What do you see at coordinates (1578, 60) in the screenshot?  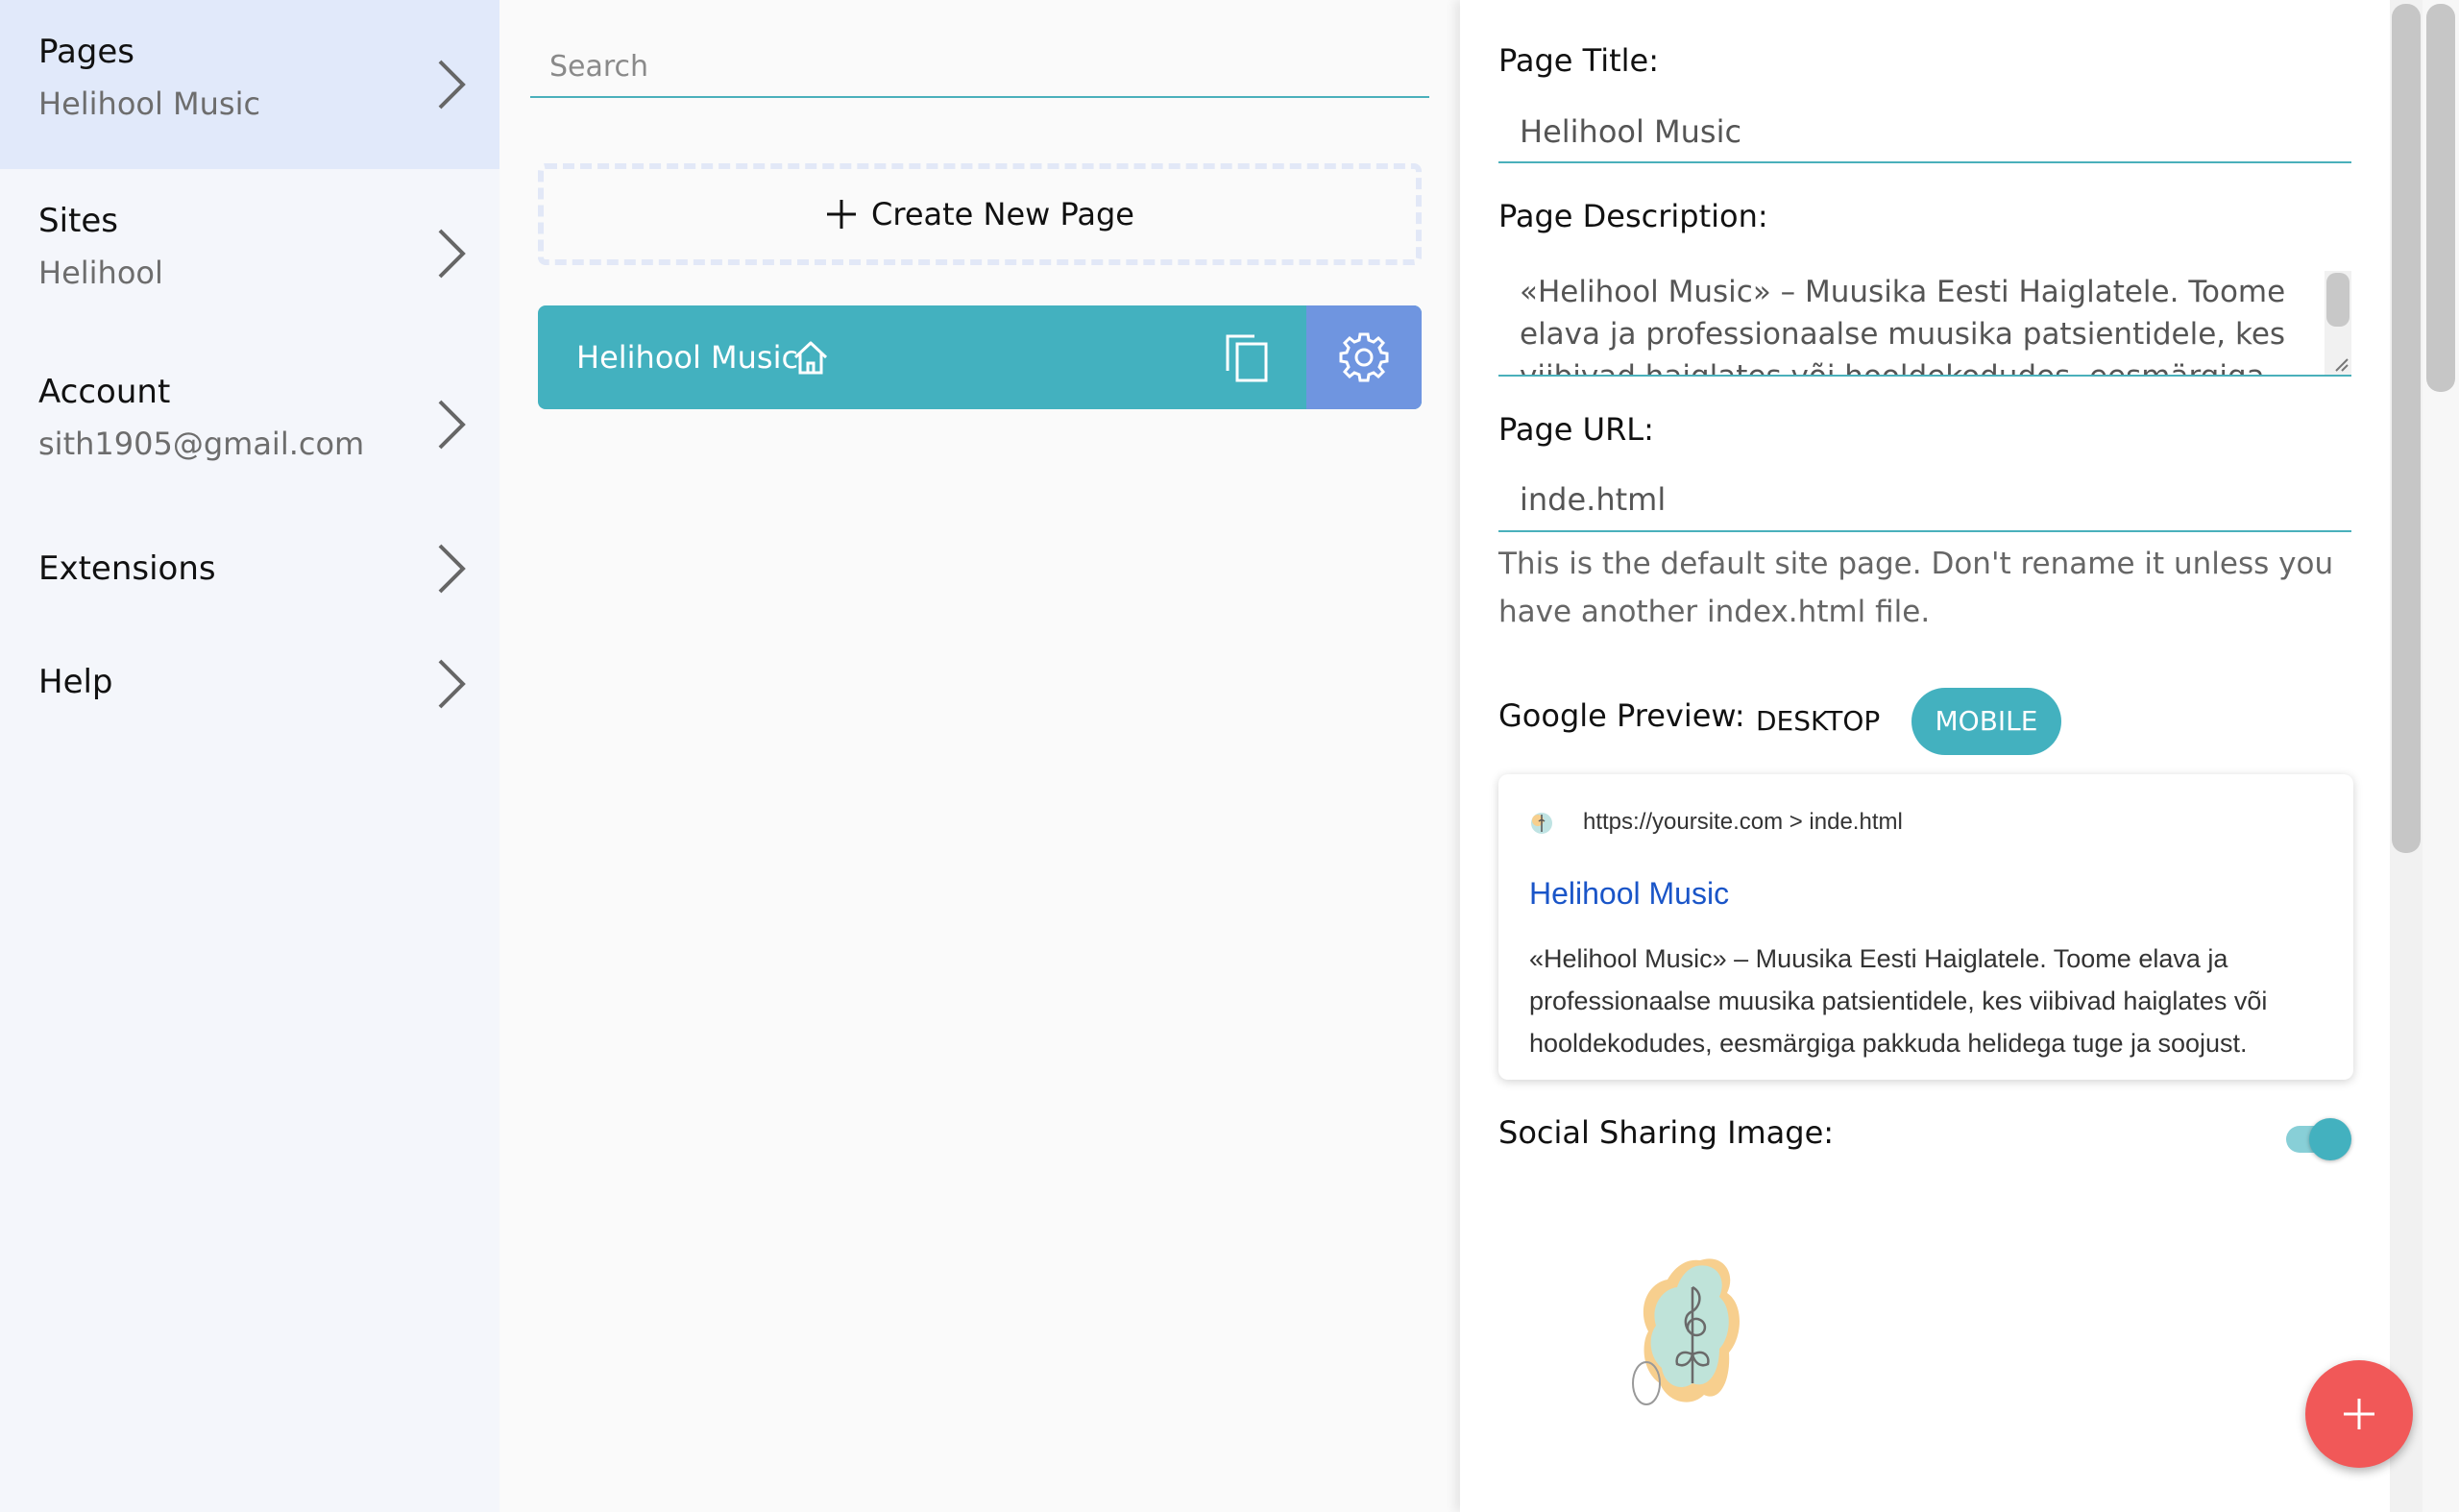 I see `page-title-label: Page Title:` at bounding box center [1578, 60].